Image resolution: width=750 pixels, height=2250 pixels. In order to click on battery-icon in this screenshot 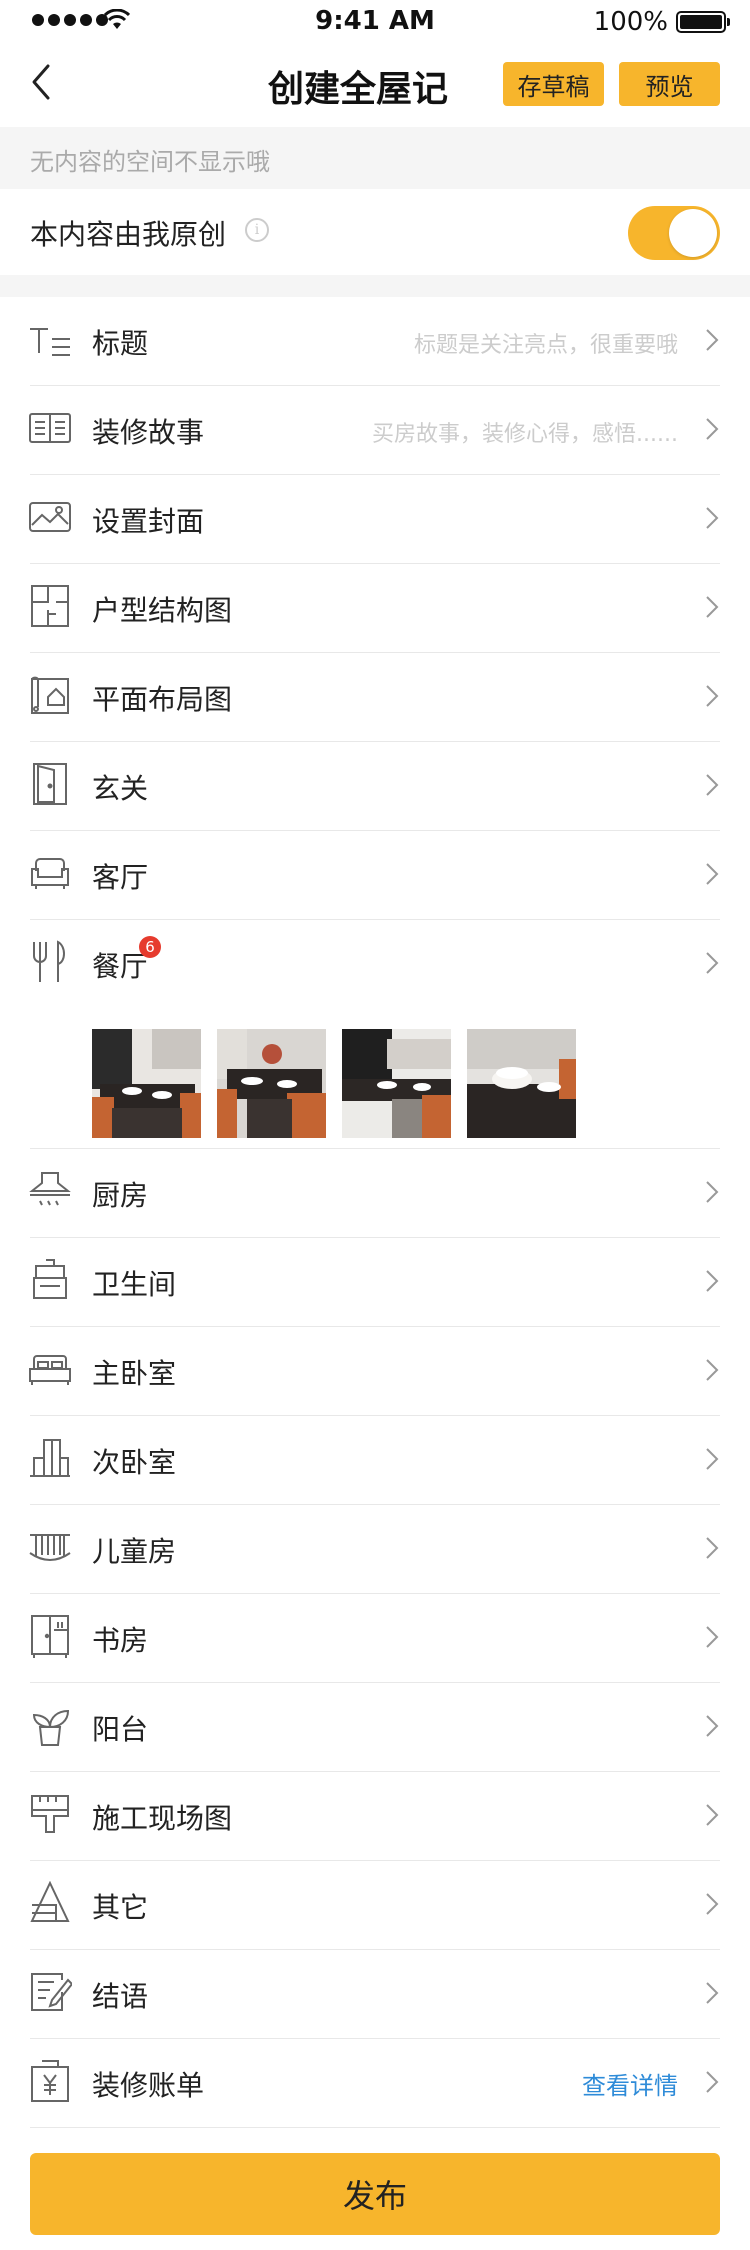, I will do `click(703, 22)`.